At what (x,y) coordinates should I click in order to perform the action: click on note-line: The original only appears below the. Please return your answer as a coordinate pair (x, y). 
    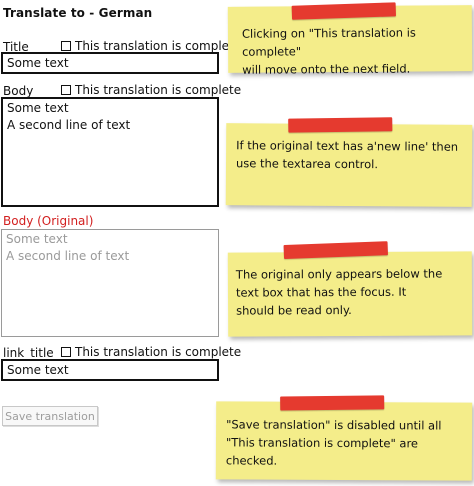
    Looking at the image, I should click on (339, 274).